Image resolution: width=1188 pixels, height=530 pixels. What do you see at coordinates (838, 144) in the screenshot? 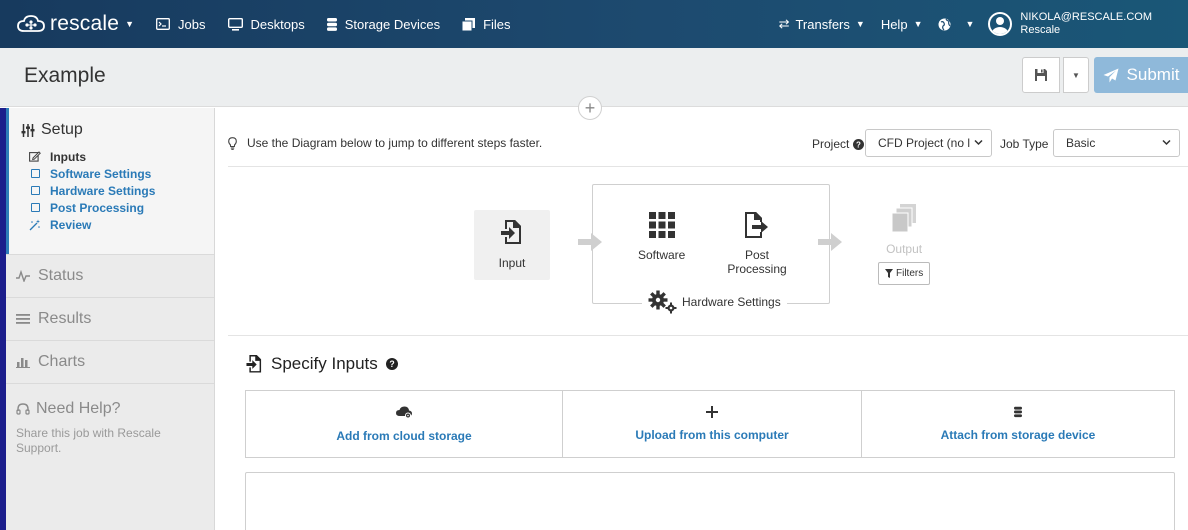
I see `project-label-group: Project ?` at bounding box center [838, 144].